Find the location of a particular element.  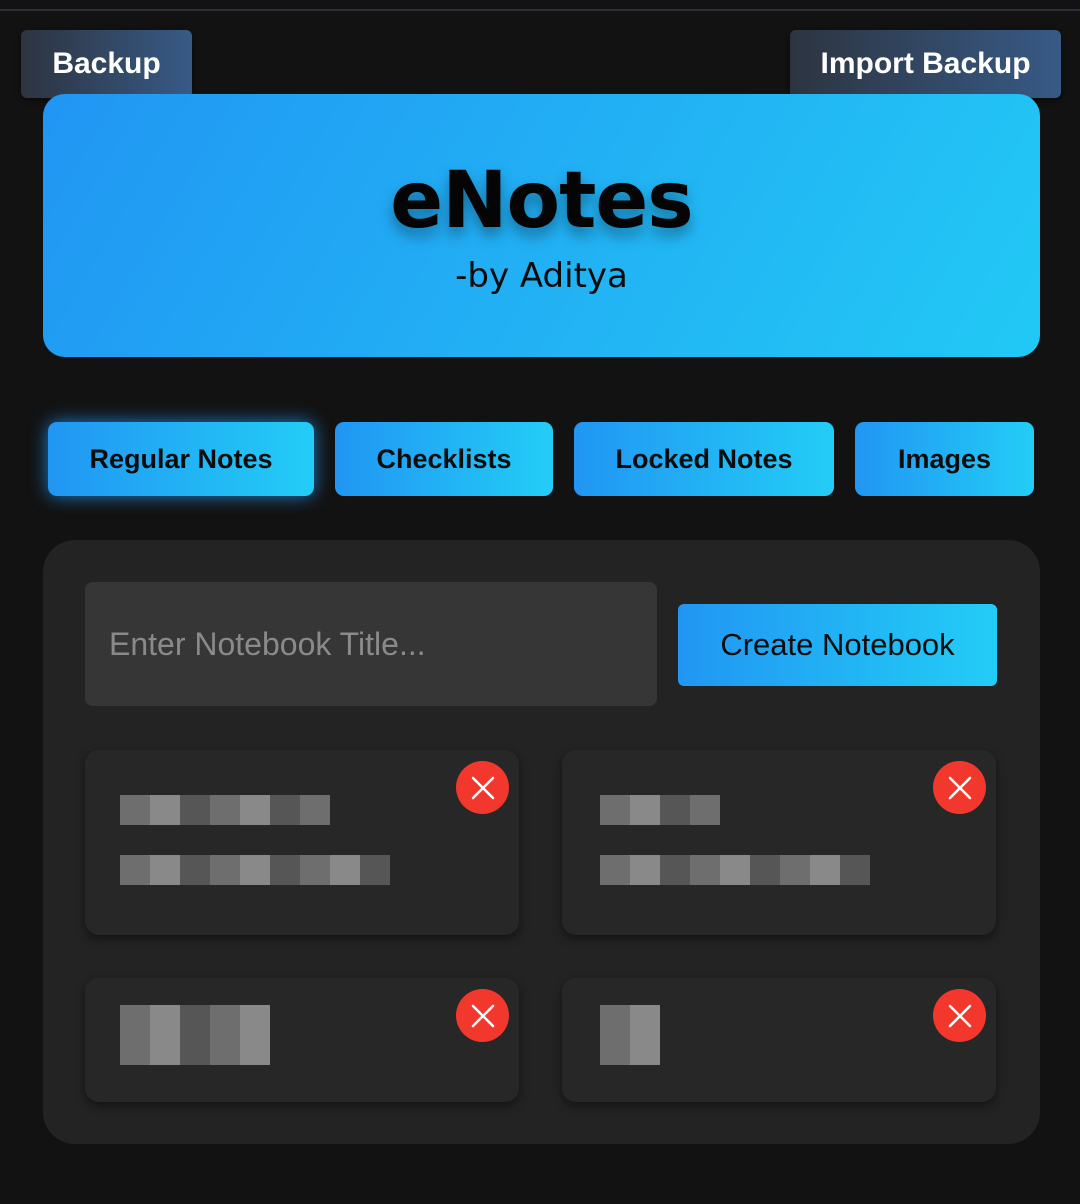

create-notebook-button: Create Notebook is located at coordinates (837, 645).